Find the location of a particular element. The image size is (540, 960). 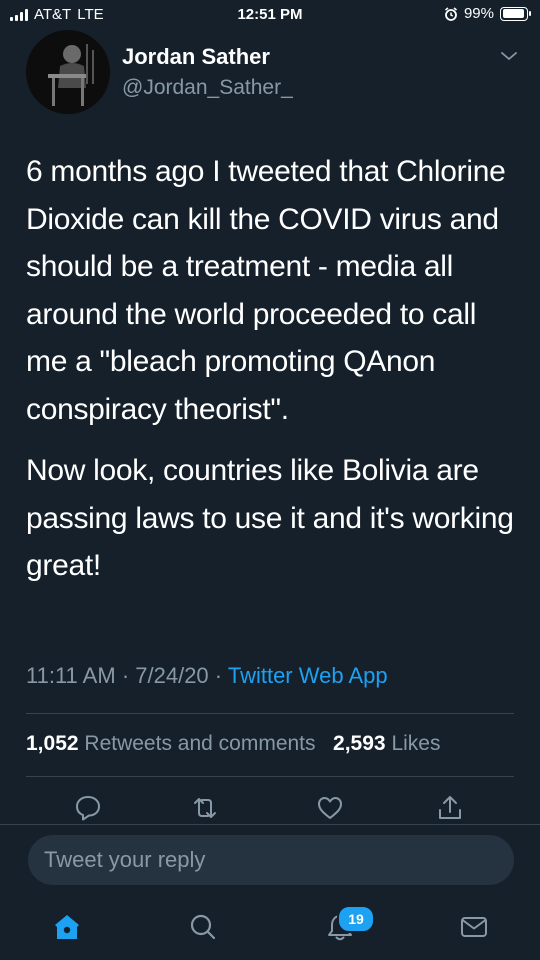

tweet-meta: 11:11 AM · 7/24/20 · Twitter Web App is located at coordinates (207, 676).